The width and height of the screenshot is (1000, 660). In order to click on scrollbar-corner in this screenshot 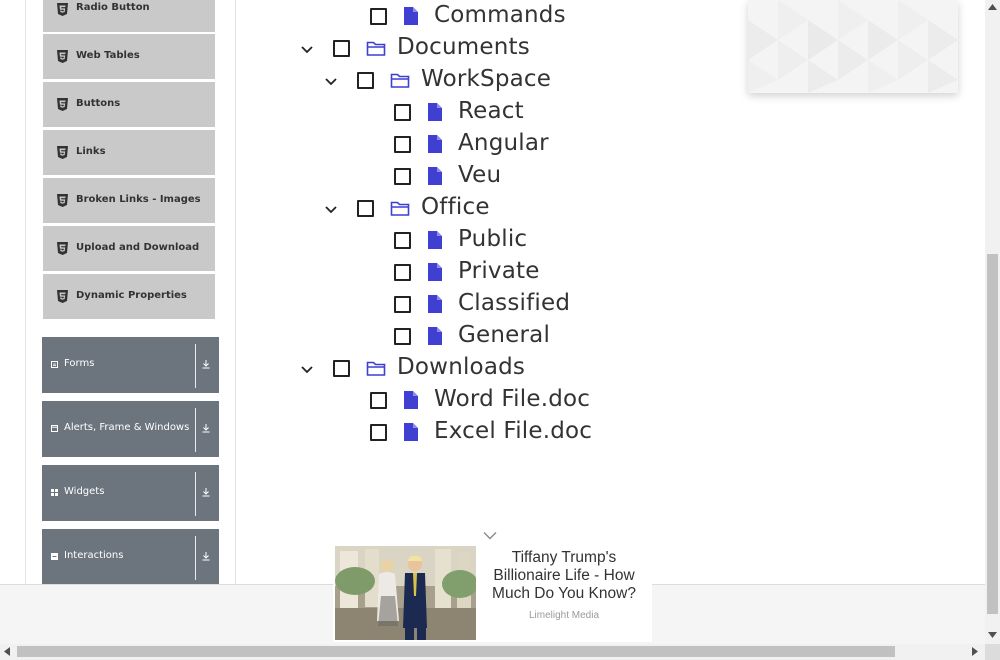, I will do `click(992, 652)`.